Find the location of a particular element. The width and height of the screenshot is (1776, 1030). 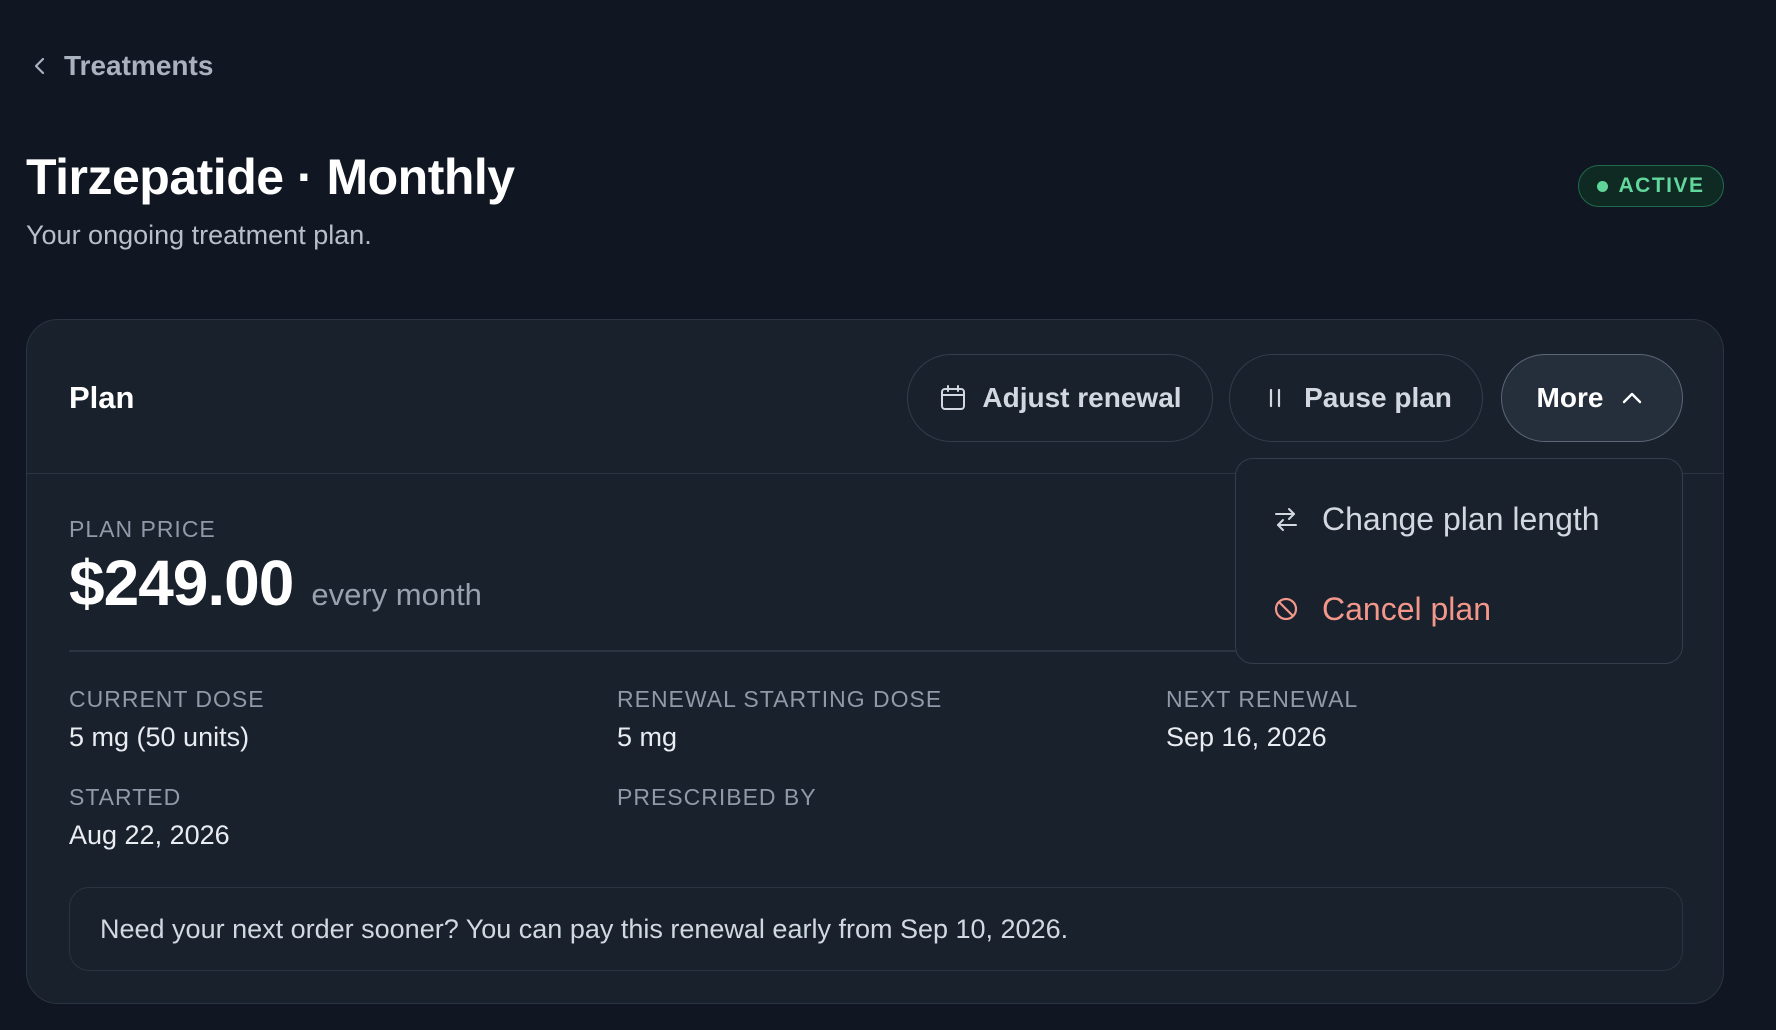

menu-item-change-plan-length: Change plan length is located at coordinates (1459, 519).